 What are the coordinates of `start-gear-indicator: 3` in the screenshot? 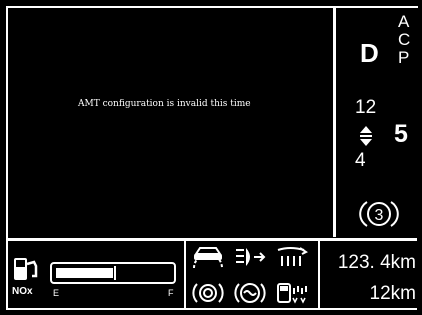 It's located at (379, 214).